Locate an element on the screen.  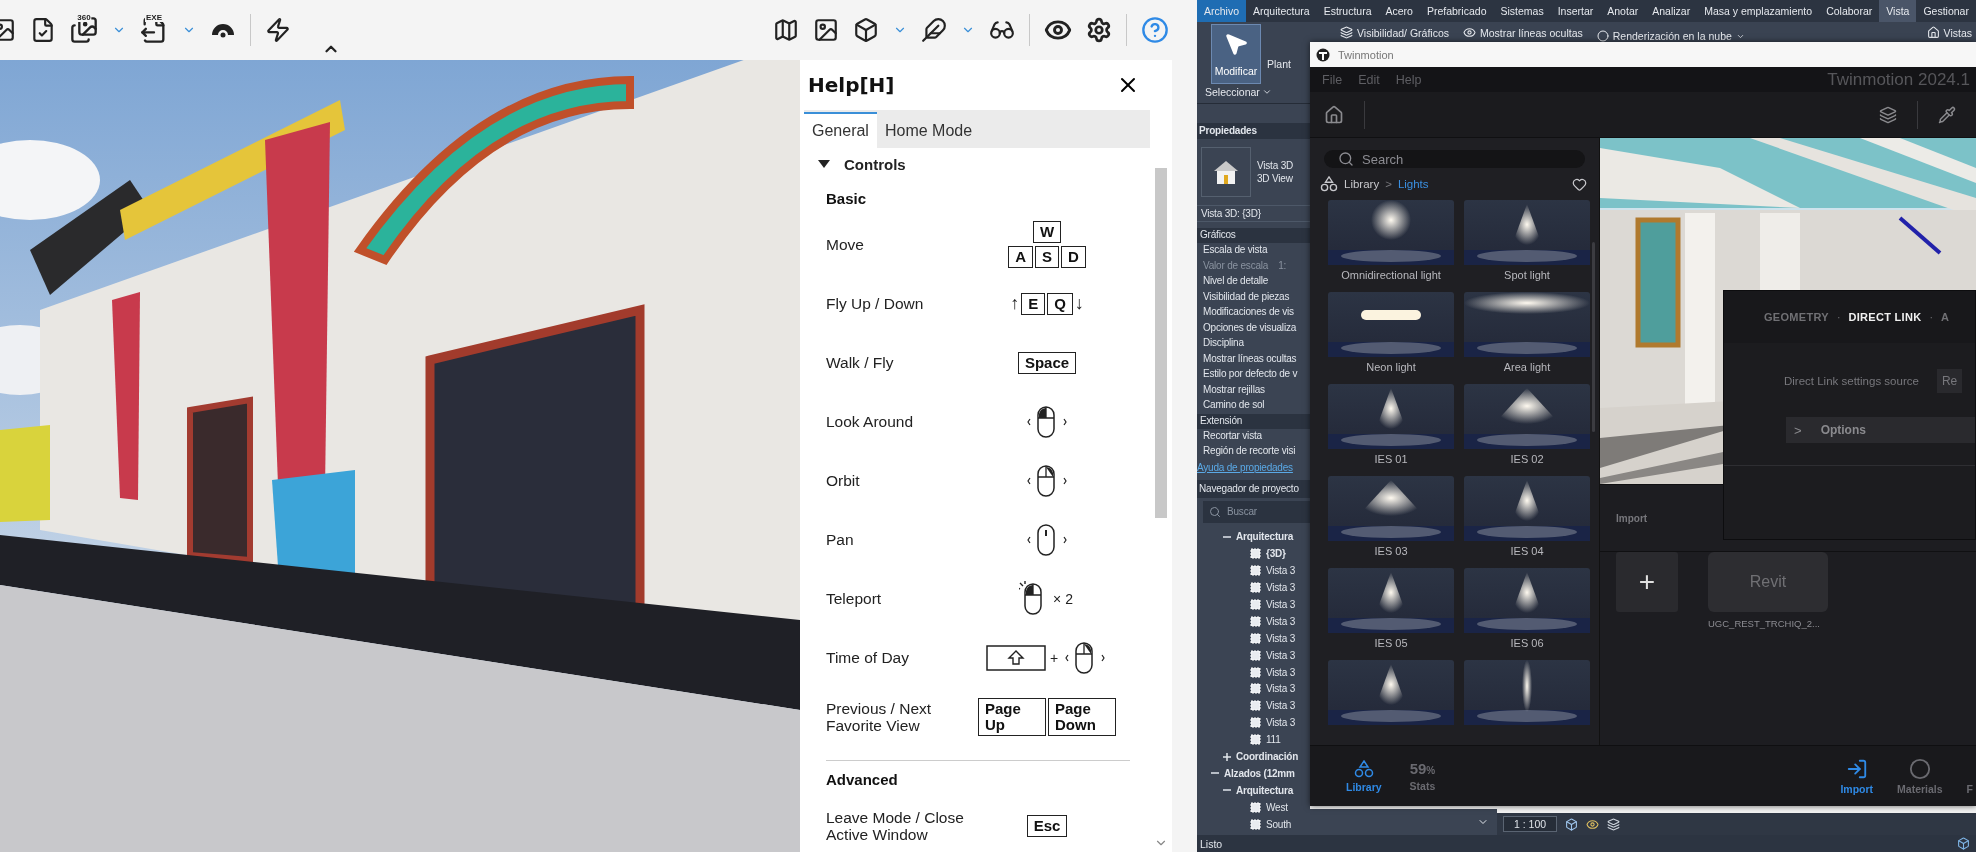
lightning-icon is located at coordinates (278, 30).